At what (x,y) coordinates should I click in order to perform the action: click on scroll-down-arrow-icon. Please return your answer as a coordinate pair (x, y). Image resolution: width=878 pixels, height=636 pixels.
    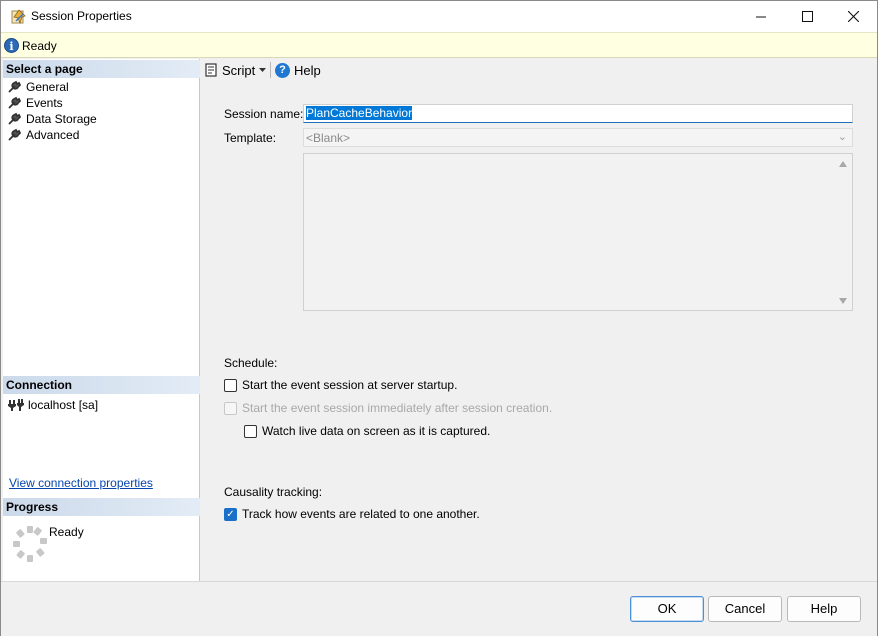
    Looking at the image, I should click on (843, 301).